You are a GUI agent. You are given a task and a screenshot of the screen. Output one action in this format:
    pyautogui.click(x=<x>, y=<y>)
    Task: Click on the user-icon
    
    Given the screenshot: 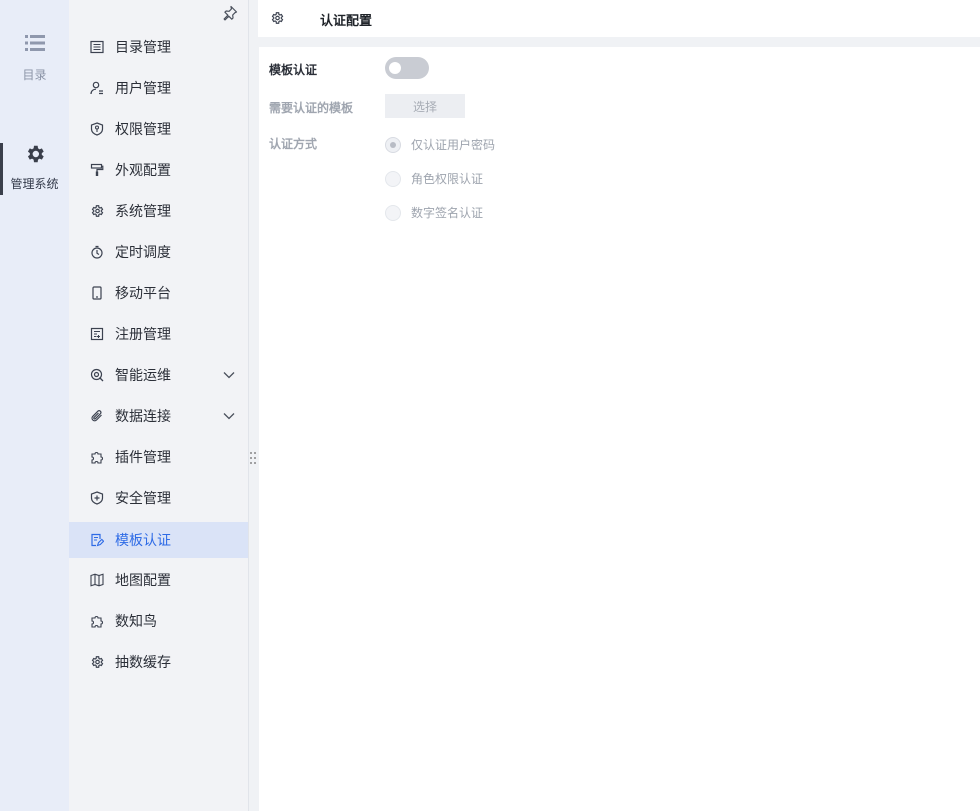 What is the action you would take?
    pyautogui.click(x=96, y=88)
    